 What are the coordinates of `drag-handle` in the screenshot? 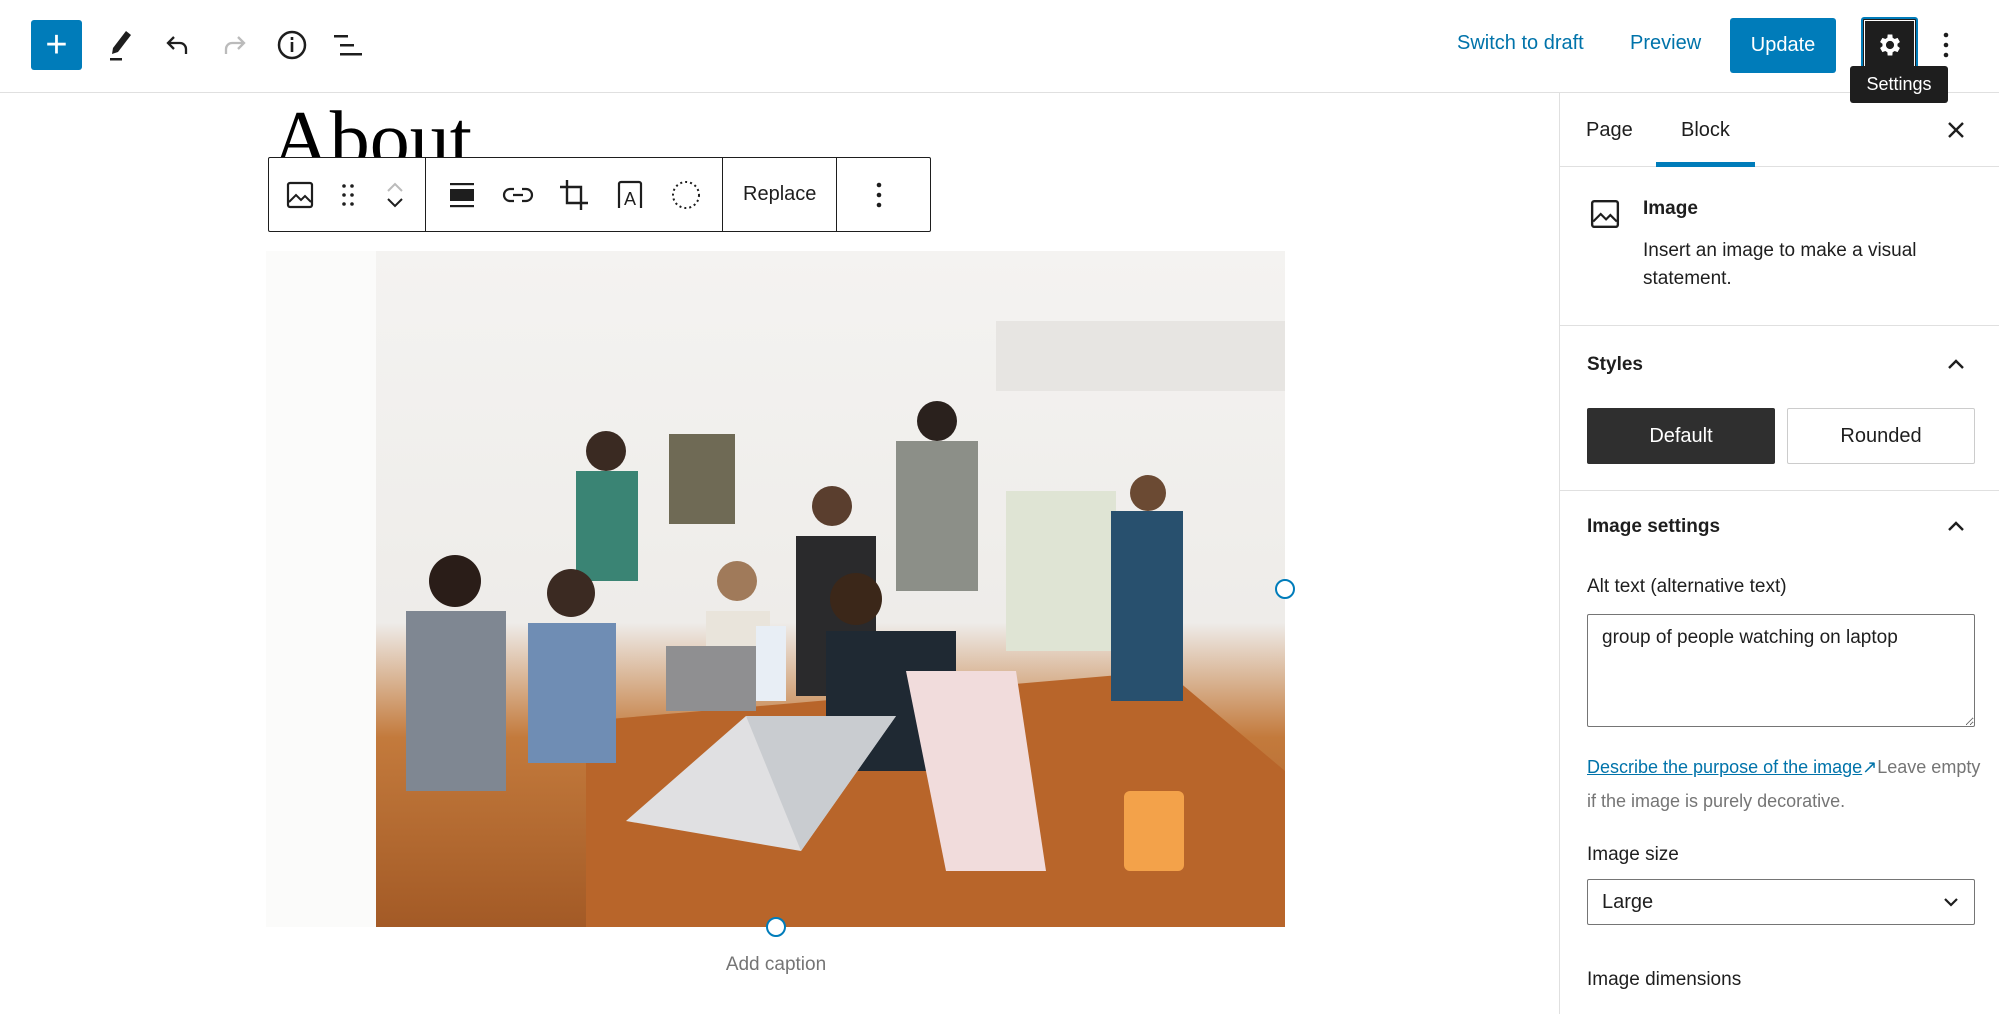 It's located at (348, 195).